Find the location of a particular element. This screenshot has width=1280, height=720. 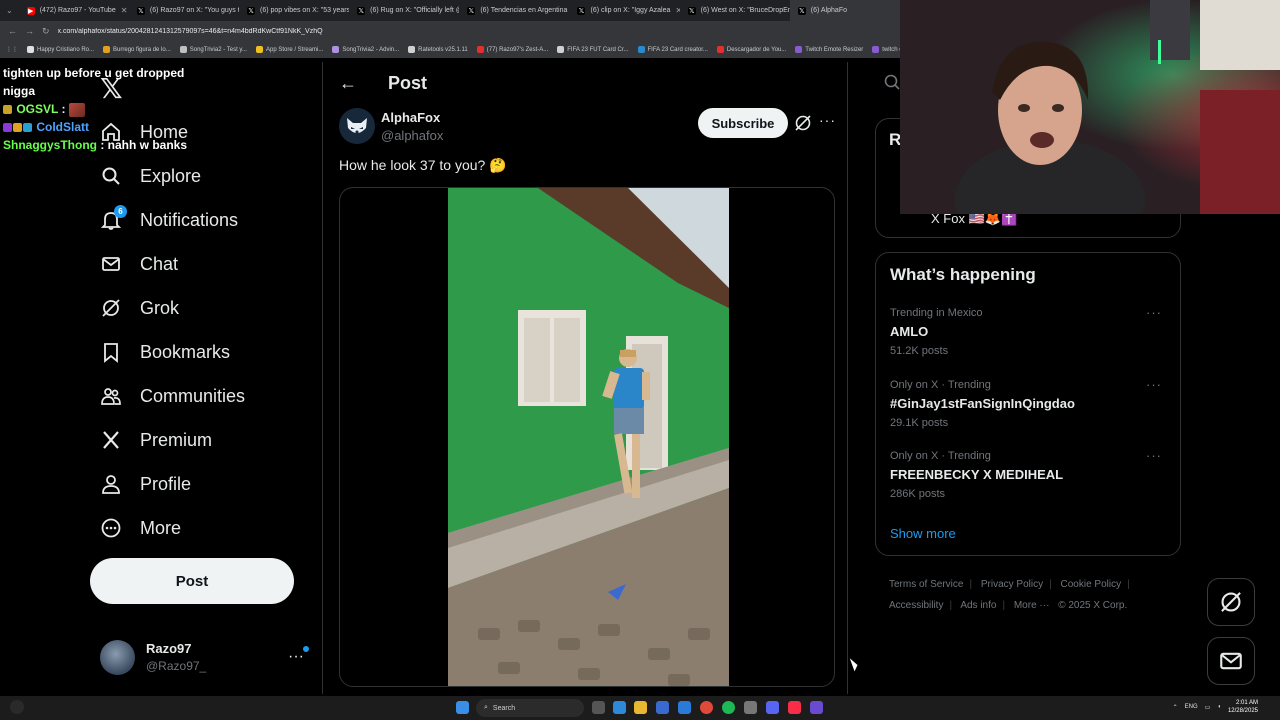

settings-icon is located at coordinates (750, 707).